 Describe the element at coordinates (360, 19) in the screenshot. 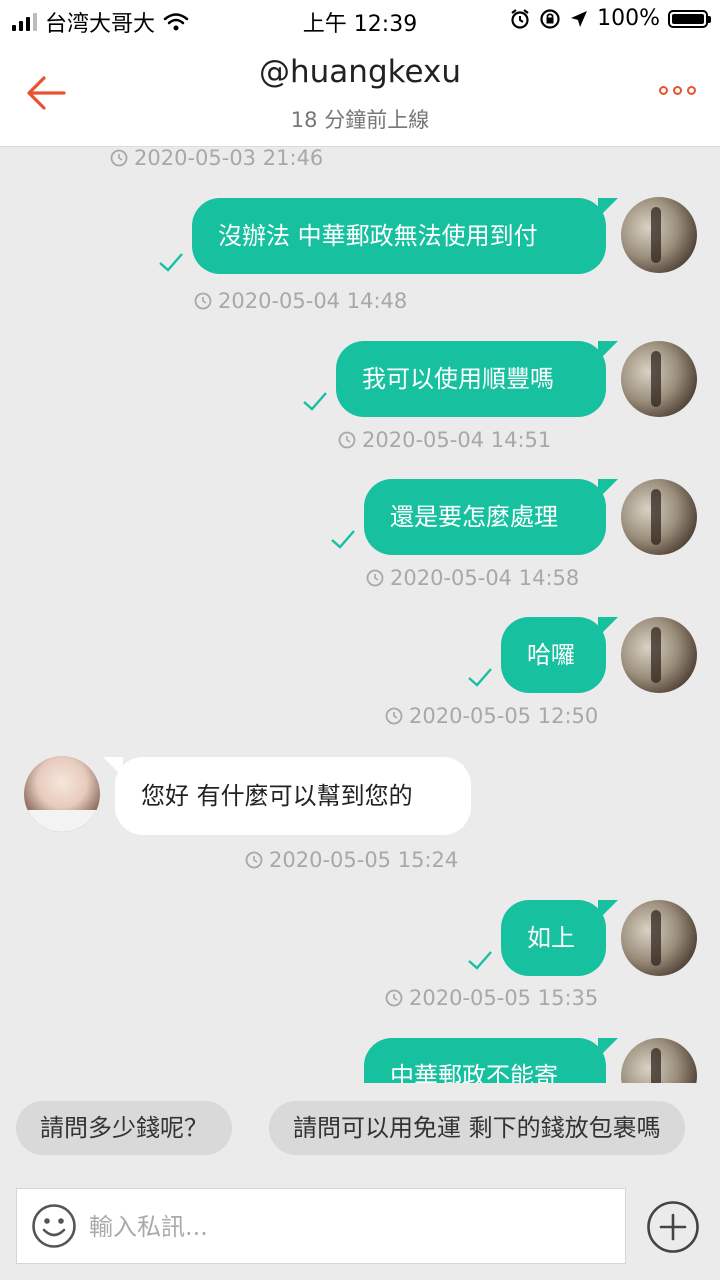

I see `status-bar: 台湾大哥大 上午 12:39 100%` at that location.